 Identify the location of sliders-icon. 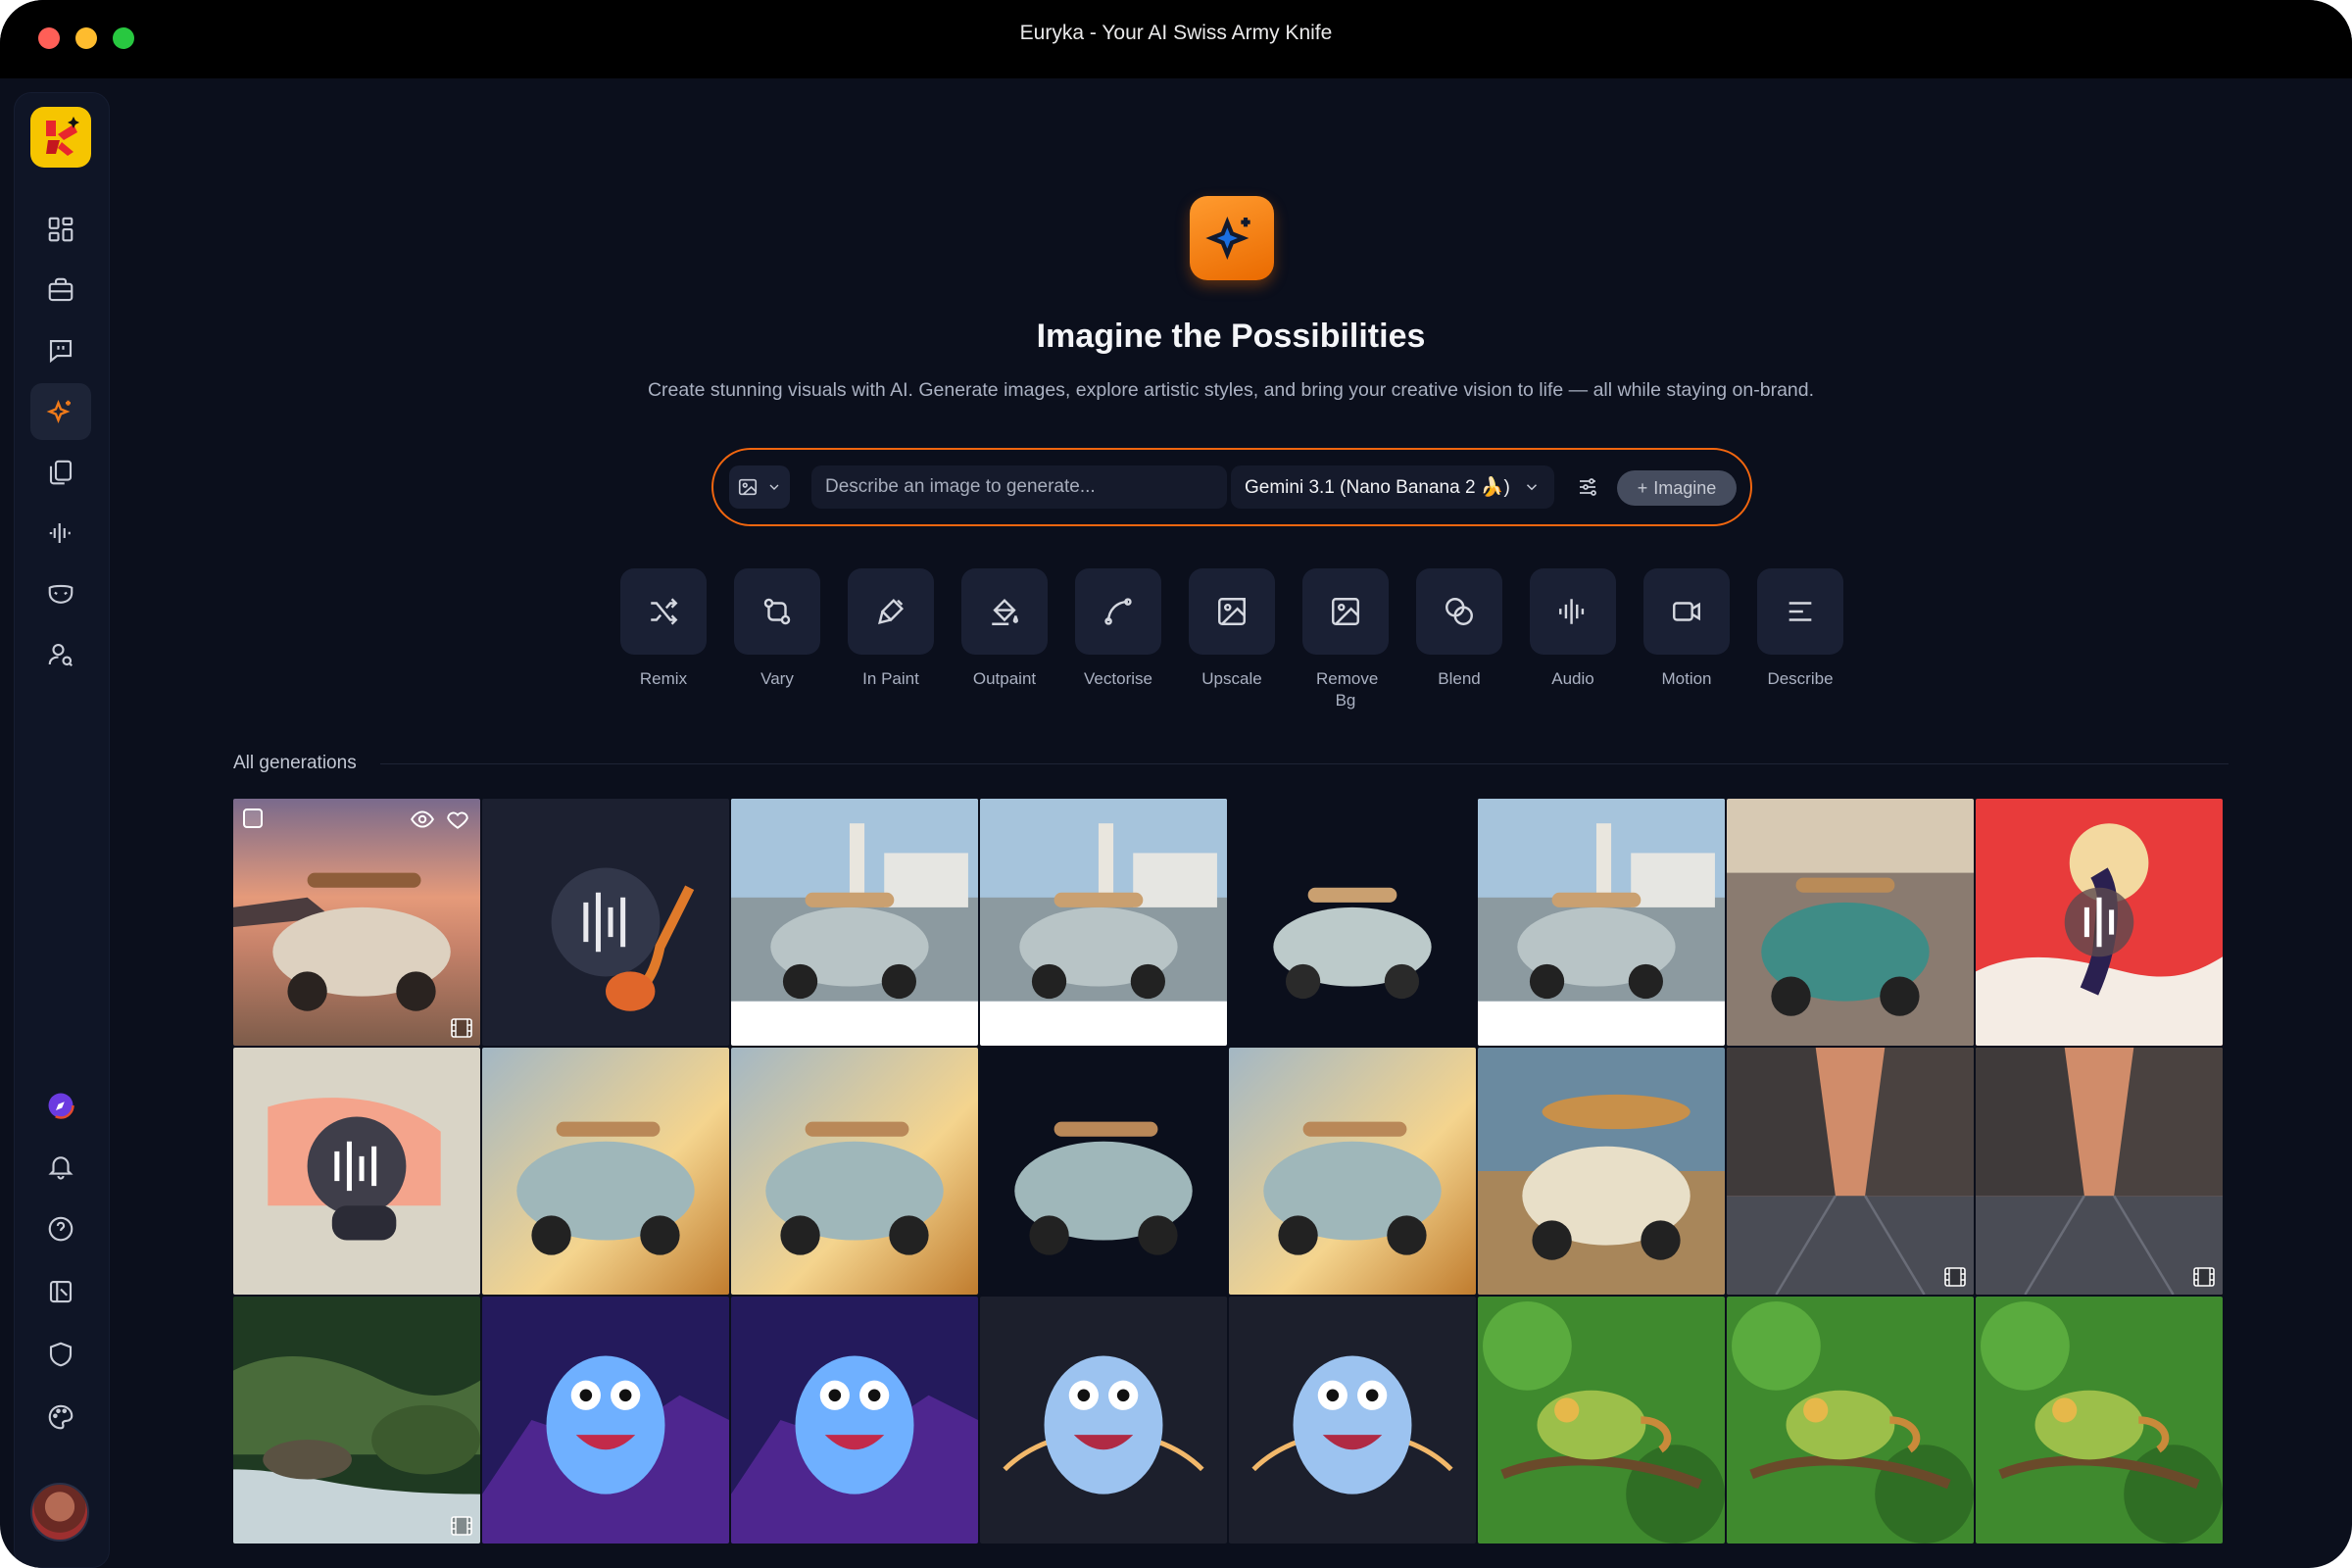
(1588, 487).